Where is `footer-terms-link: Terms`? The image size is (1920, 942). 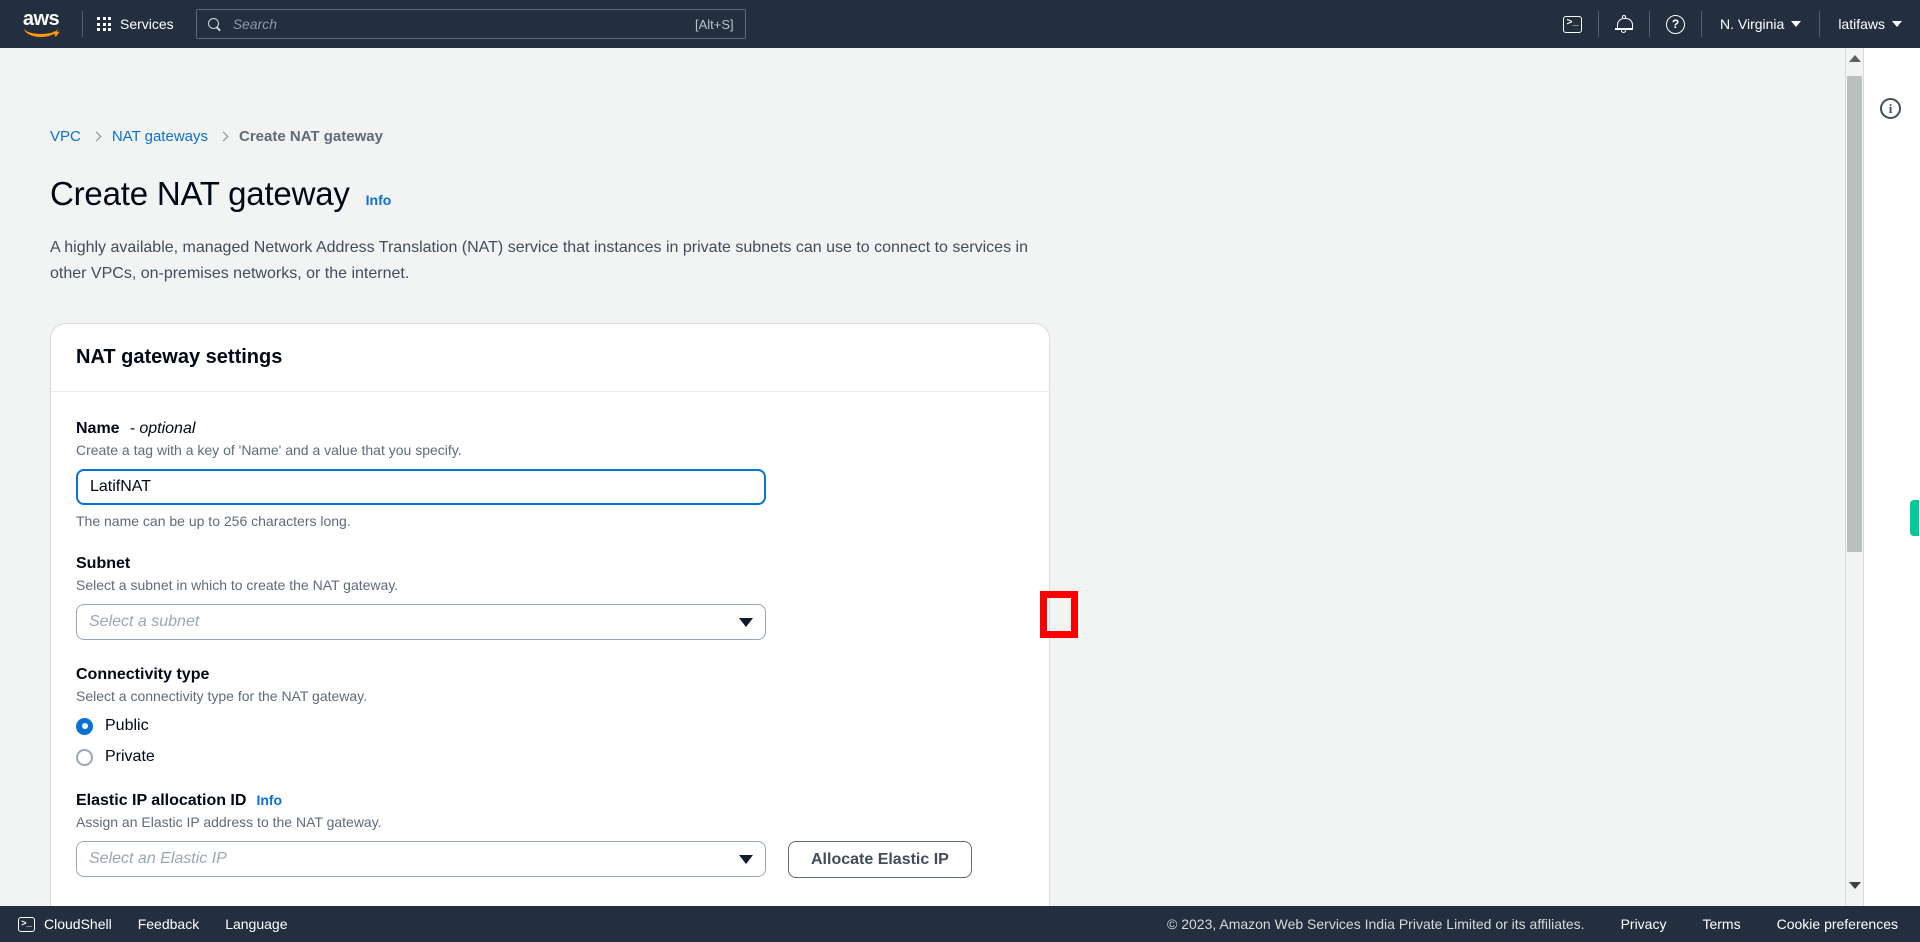
footer-terms-link: Terms is located at coordinates (1721, 924).